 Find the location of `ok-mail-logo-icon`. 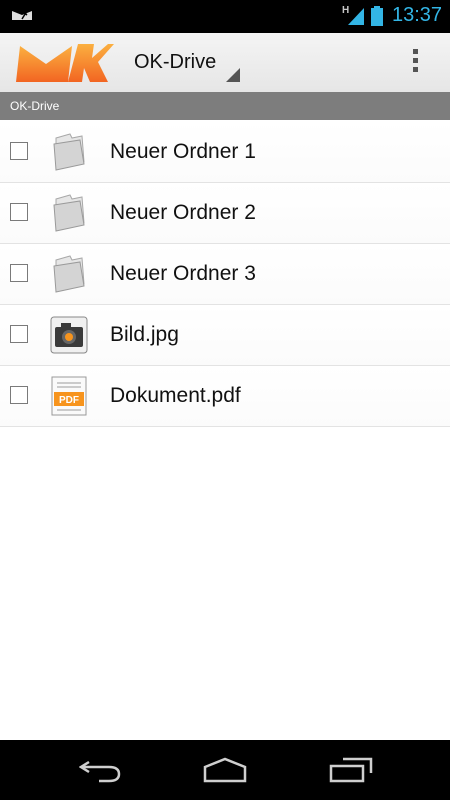

ok-mail-logo-icon is located at coordinates (65, 63).